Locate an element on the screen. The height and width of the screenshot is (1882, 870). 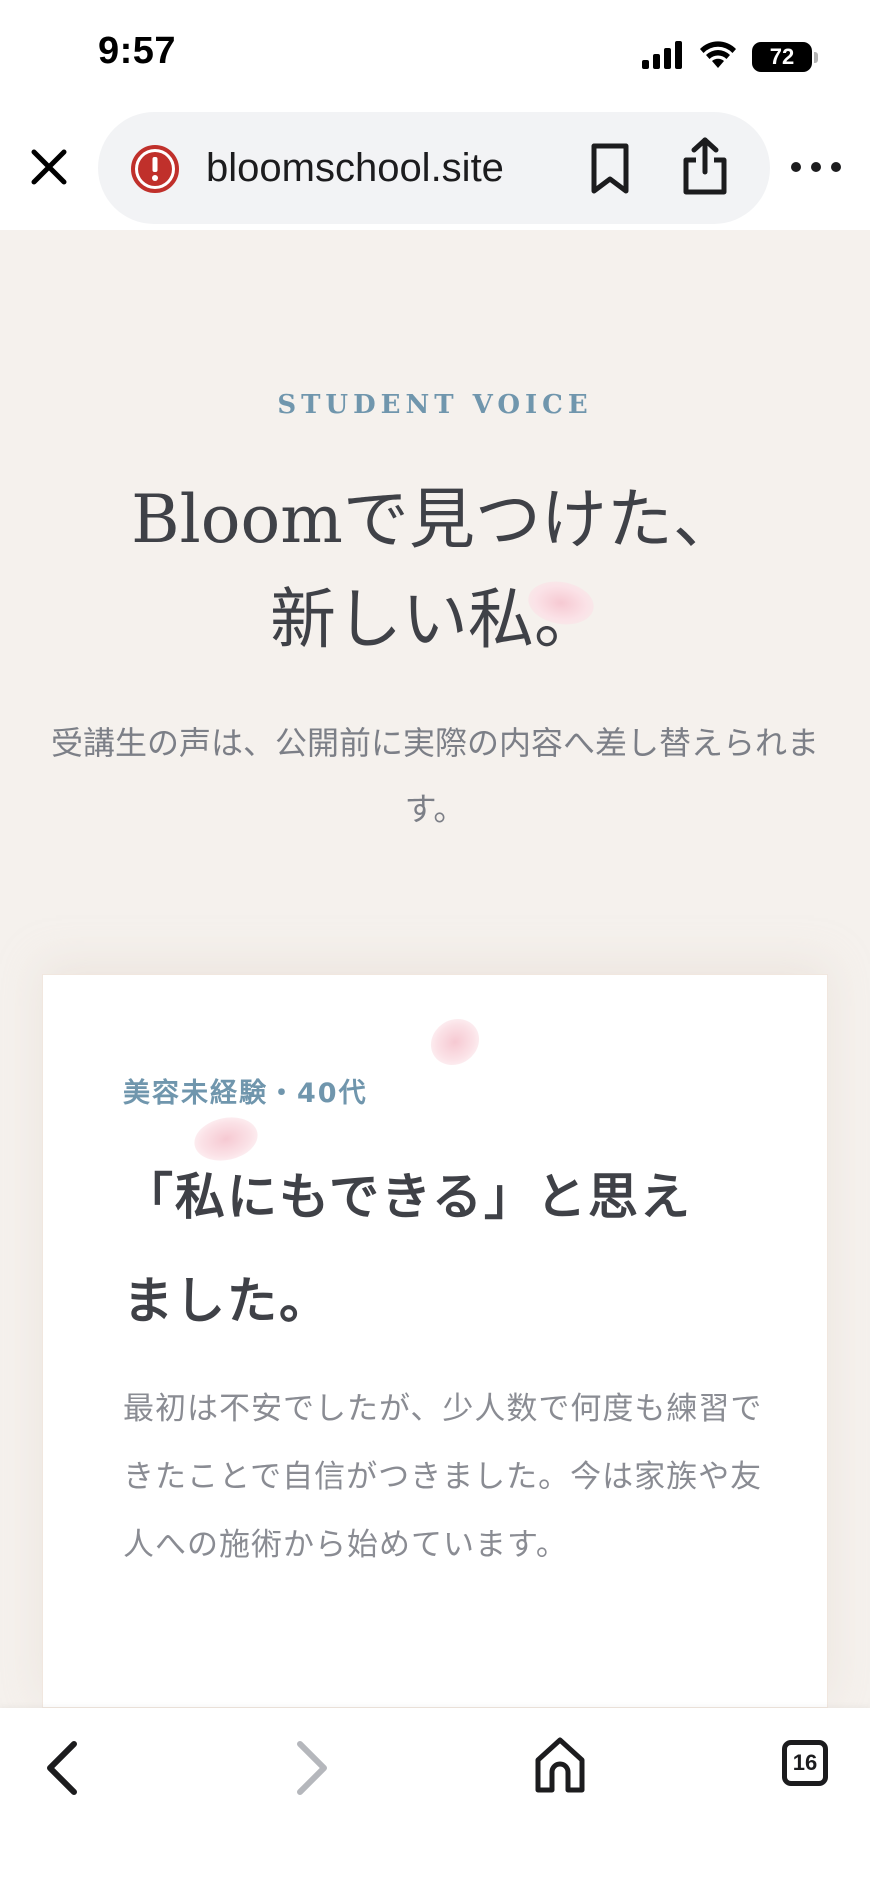
back-button is located at coordinates (63, 1767).